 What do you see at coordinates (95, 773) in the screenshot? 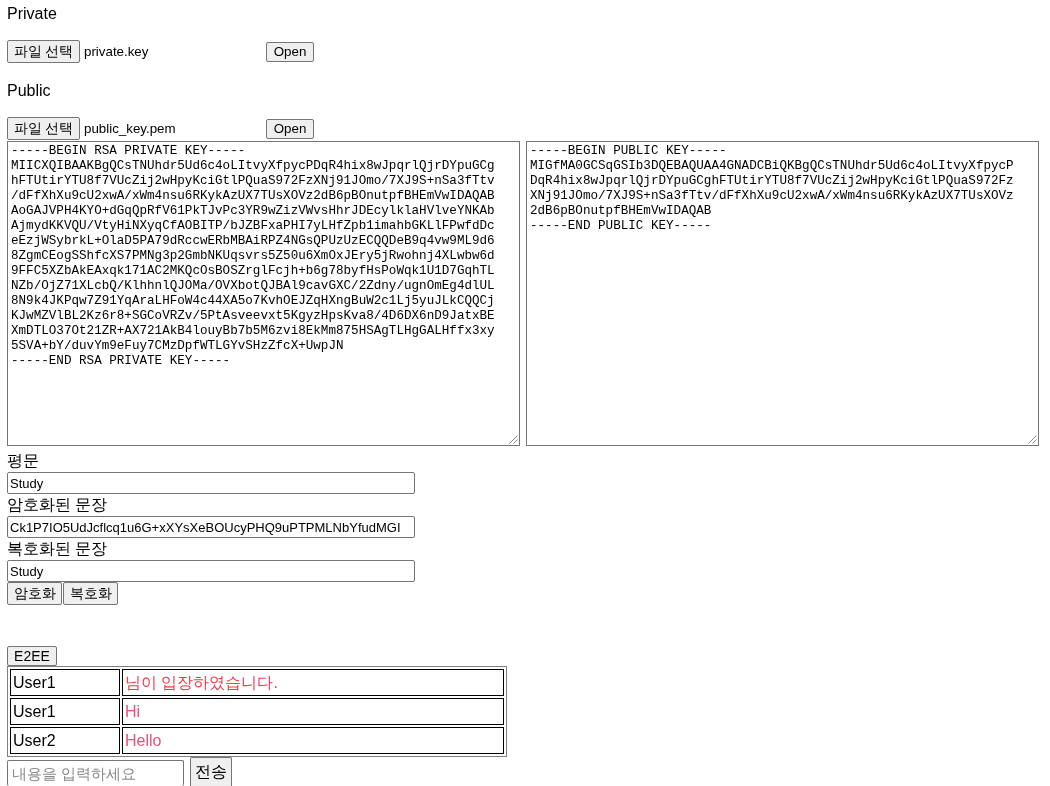
I see `message-input: 내용을 입력하세요` at bounding box center [95, 773].